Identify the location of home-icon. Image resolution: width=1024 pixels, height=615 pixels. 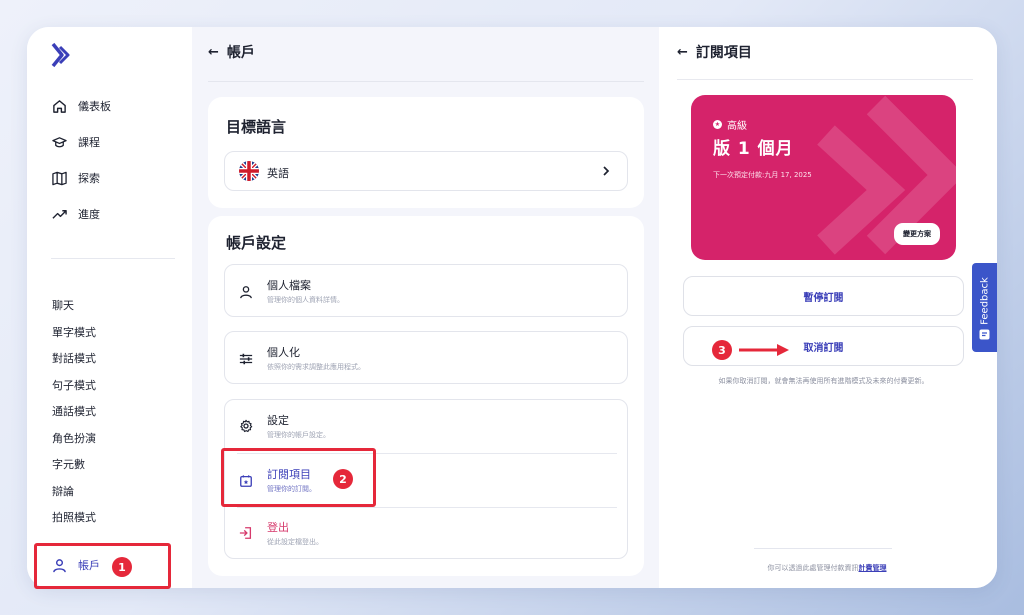
(59, 106).